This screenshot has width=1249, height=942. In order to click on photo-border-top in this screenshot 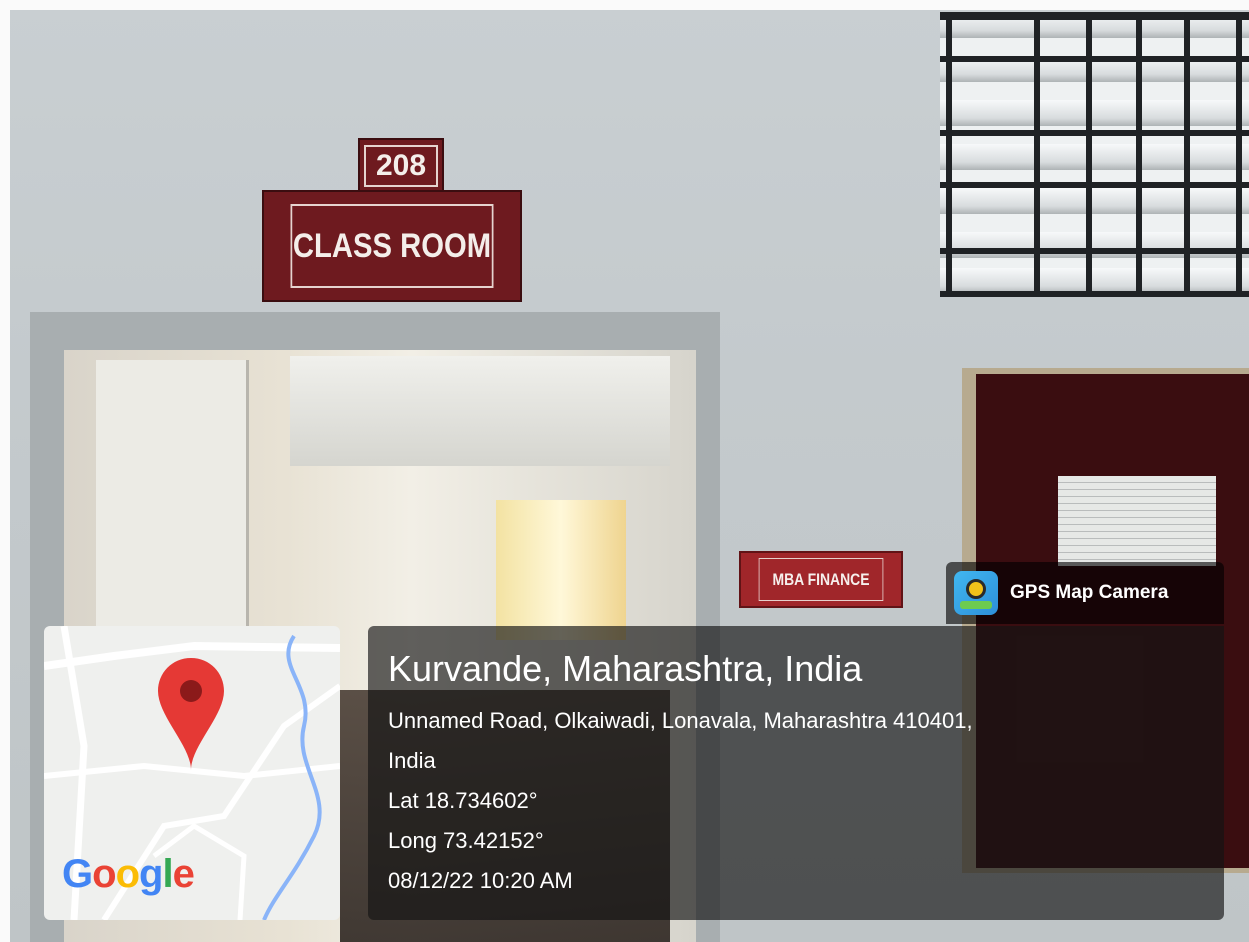, I will do `click(624, 5)`.